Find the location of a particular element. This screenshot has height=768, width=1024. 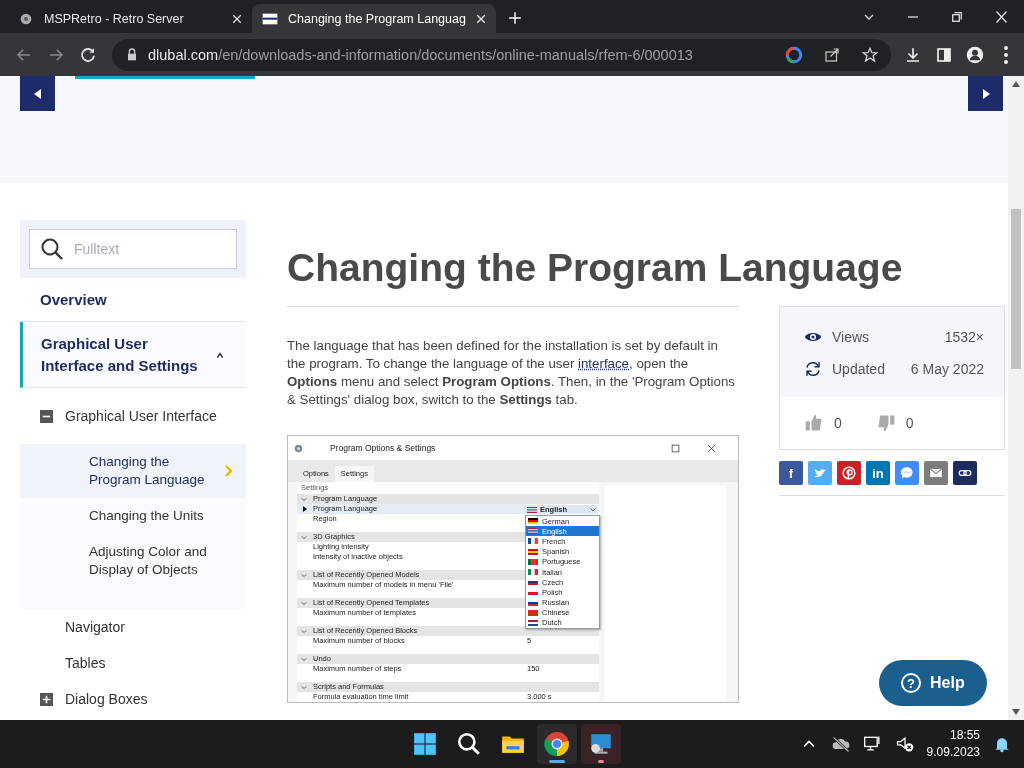

clock-time: 18:55 is located at coordinates (964, 735).